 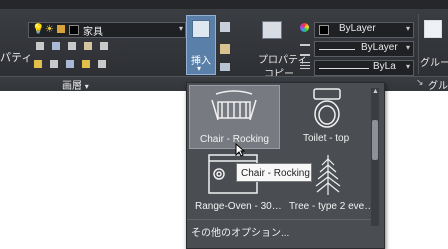 I want to click on layers-panel-label: 画層, so click(x=72, y=86).